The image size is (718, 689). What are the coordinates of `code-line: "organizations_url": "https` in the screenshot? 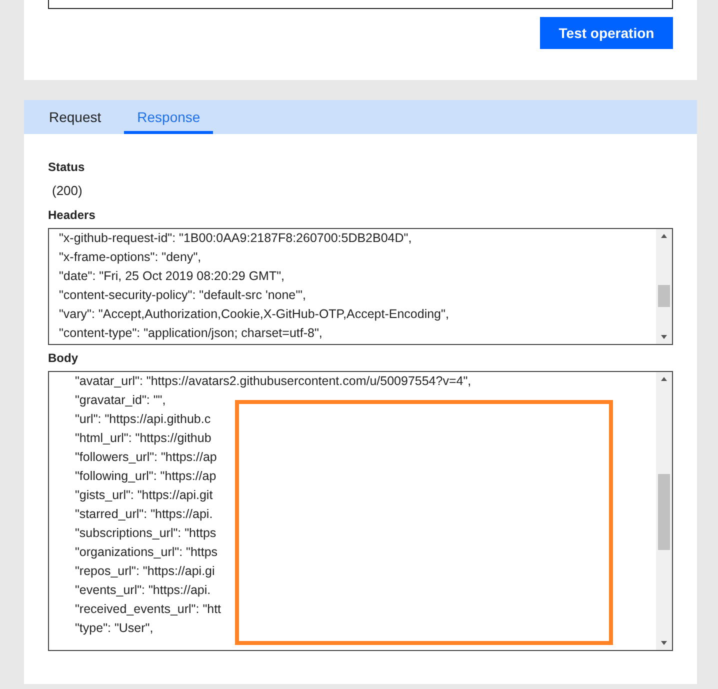 It's located at (147, 552).